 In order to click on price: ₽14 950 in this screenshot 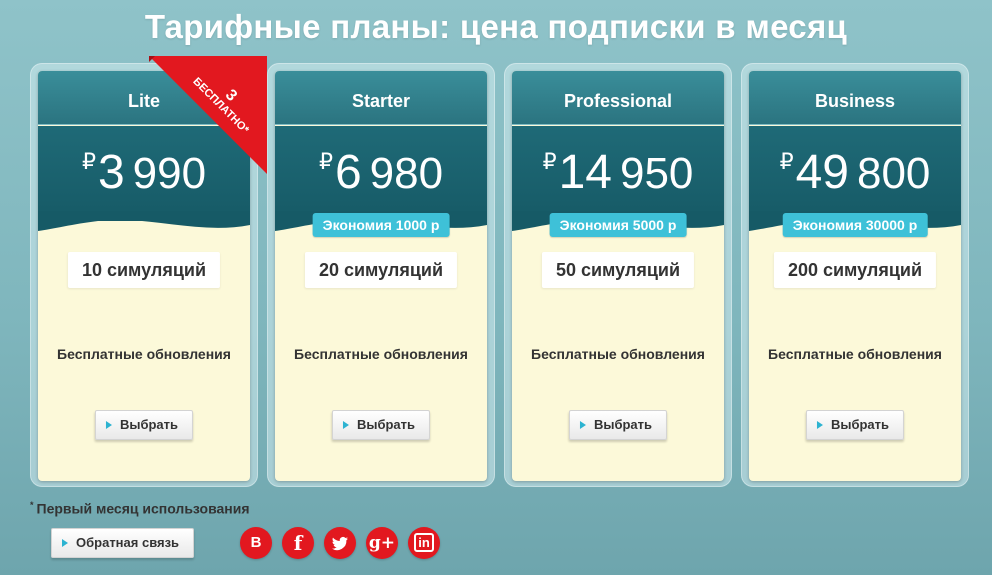, I will do `click(618, 172)`.